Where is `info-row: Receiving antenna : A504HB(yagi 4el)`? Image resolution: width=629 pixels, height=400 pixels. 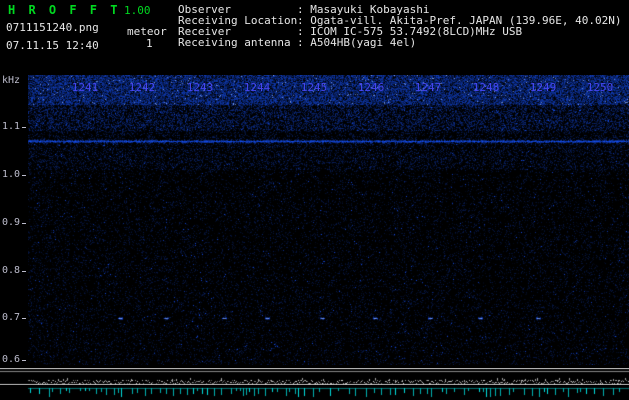 info-row: Receiving antenna : A504HB(yagi 4el) is located at coordinates (400, 42).